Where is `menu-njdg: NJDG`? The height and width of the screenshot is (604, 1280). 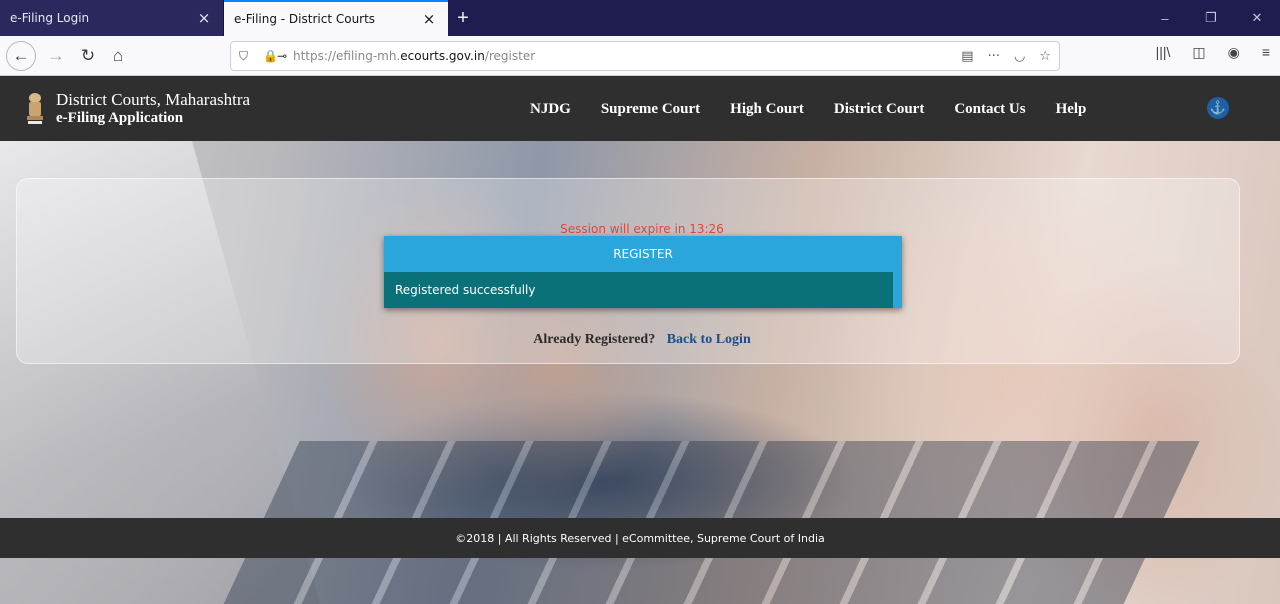 menu-njdg: NJDG is located at coordinates (550, 109).